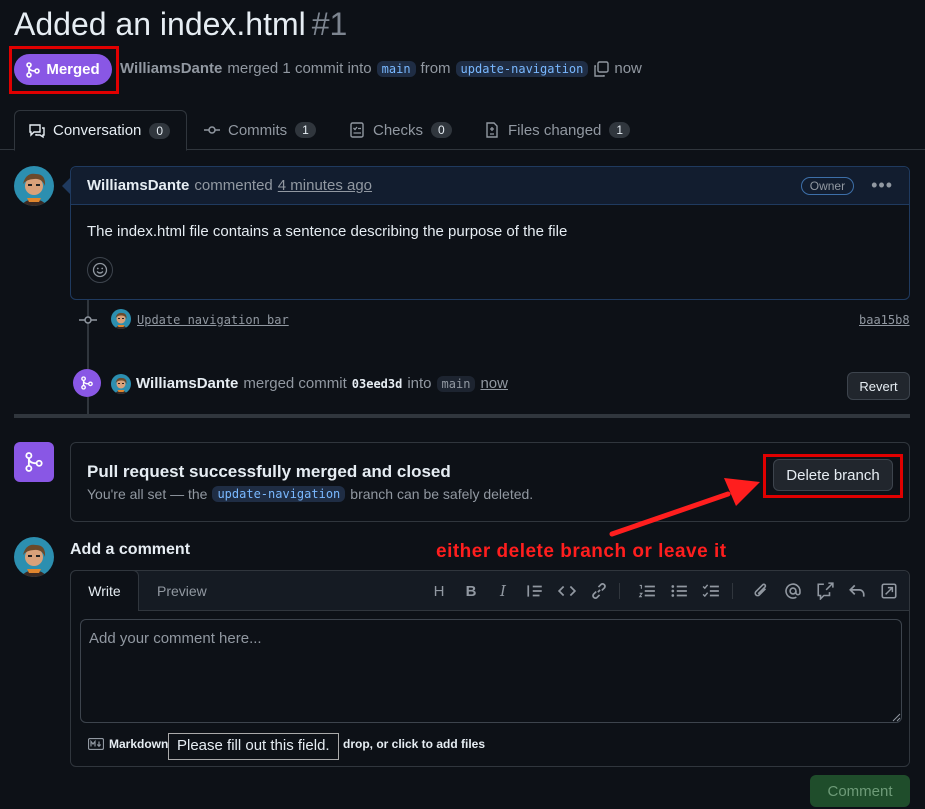 The width and height of the screenshot is (925, 809). Describe the element at coordinates (628, 68) in the screenshot. I see `pr-time: now` at that location.